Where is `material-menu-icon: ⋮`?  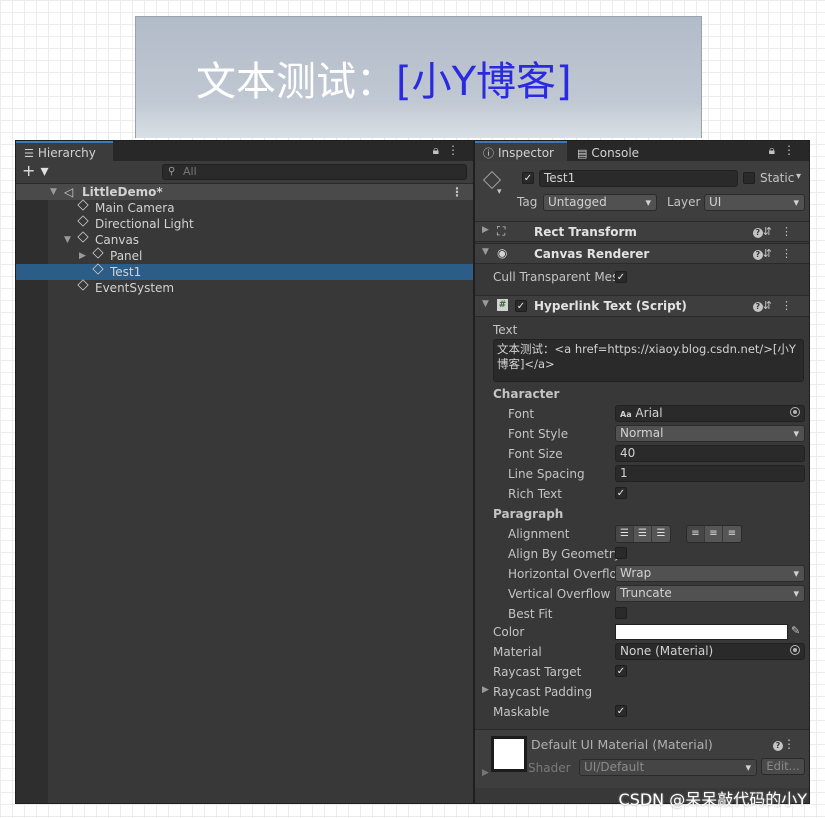 material-menu-icon: ⋮ is located at coordinates (792, 744).